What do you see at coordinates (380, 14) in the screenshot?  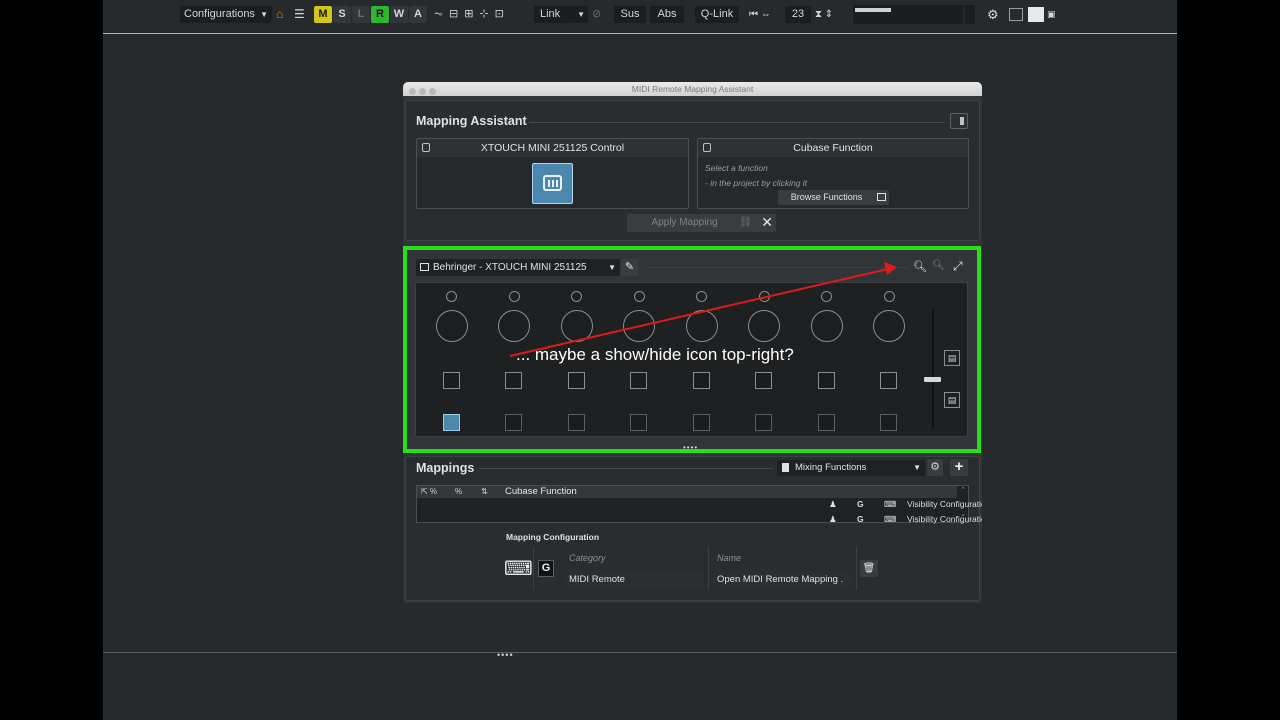 I see `read-button: R` at bounding box center [380, 14].